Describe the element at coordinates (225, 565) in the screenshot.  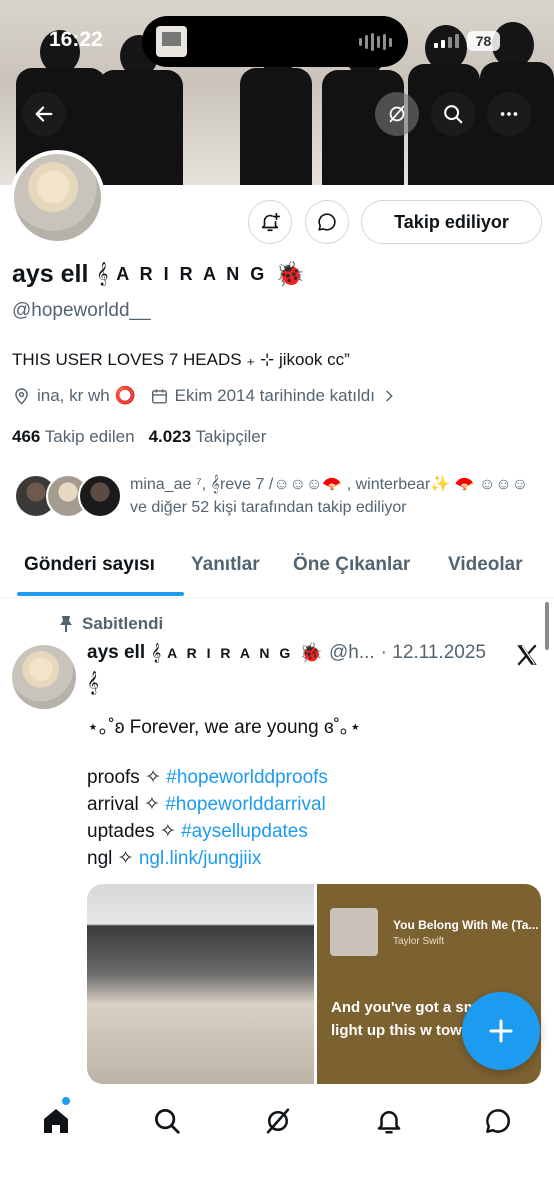
I see `tab-replies: Yanıtlar` at that location.